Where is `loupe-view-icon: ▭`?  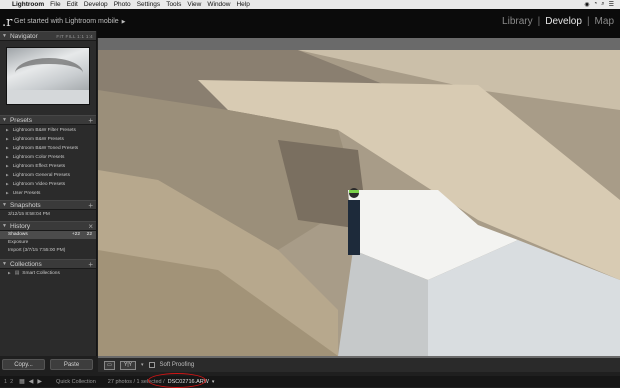
loupe-view-icon: ▭ is located at coordinates (109, 365).